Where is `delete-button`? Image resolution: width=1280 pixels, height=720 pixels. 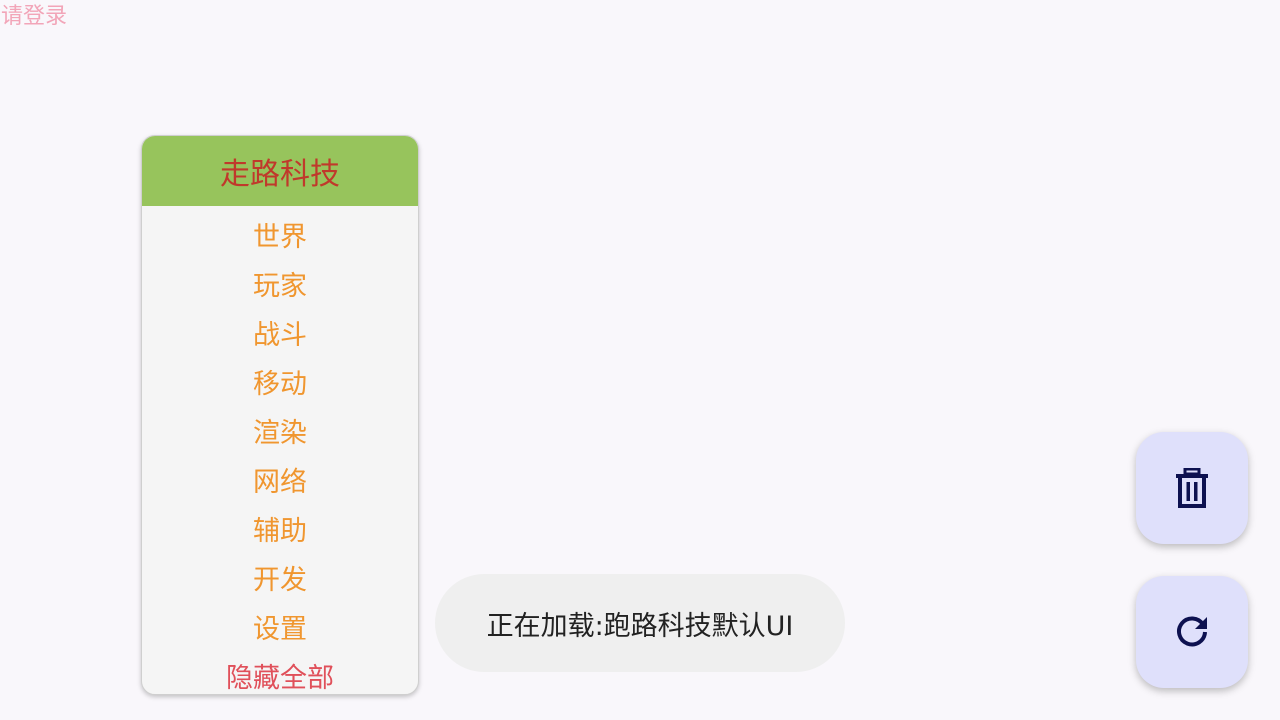
delete-button is located at coordinates (1192, 488).